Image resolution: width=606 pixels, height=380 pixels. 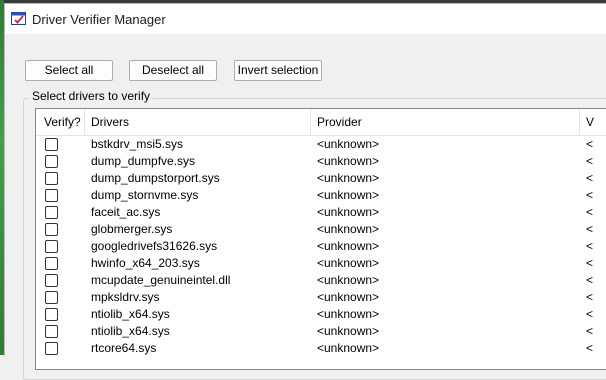 What do you see at coordinates (445, 122) in the screenshot?
I see `column-header-provider: Provider` at bounding box center [445, 122].